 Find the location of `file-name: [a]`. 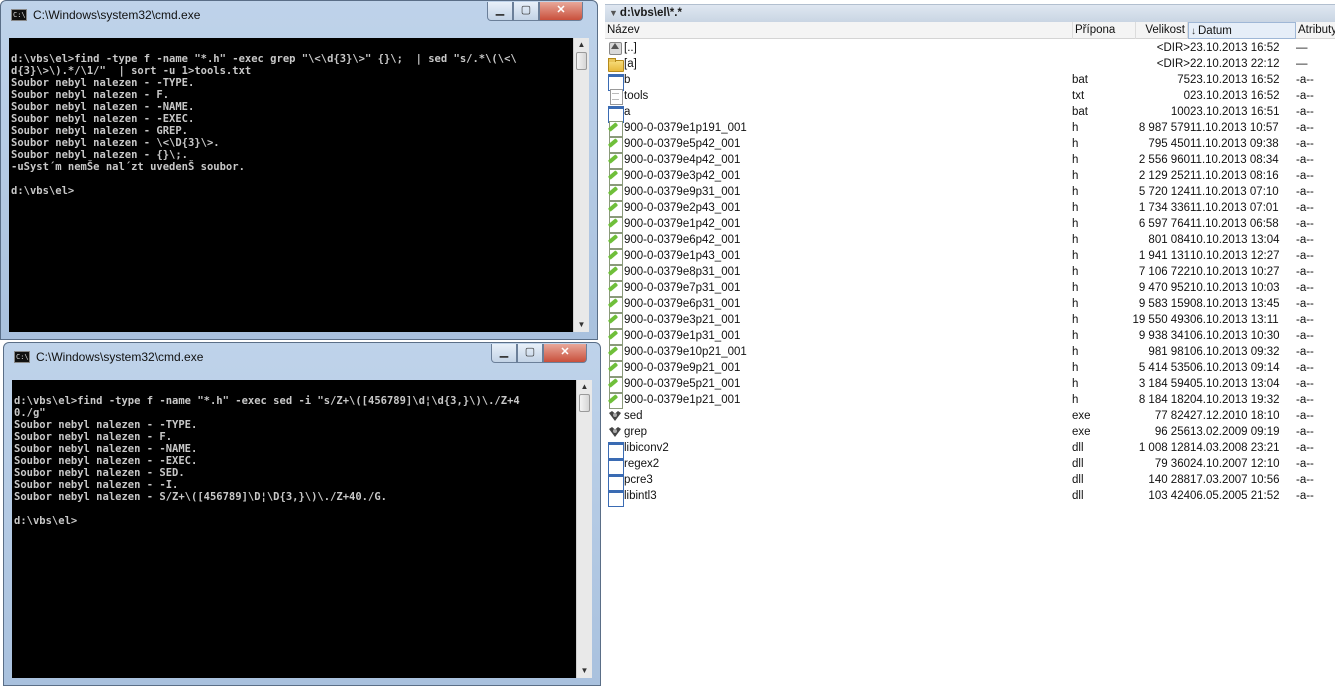

file-name: [a] is located at coordinates (630, 64).